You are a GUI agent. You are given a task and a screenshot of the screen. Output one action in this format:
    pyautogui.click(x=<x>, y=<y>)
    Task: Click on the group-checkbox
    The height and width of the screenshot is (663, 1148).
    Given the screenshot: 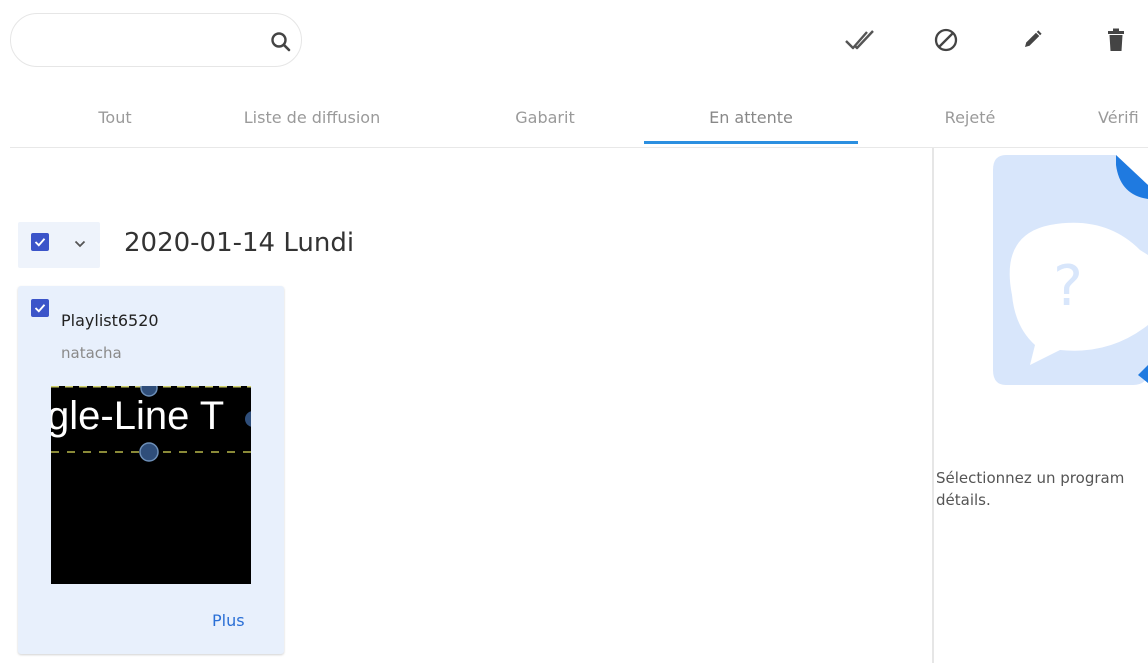 What is the action you would take?
    pyautogui.click(x=40, y=242)
    